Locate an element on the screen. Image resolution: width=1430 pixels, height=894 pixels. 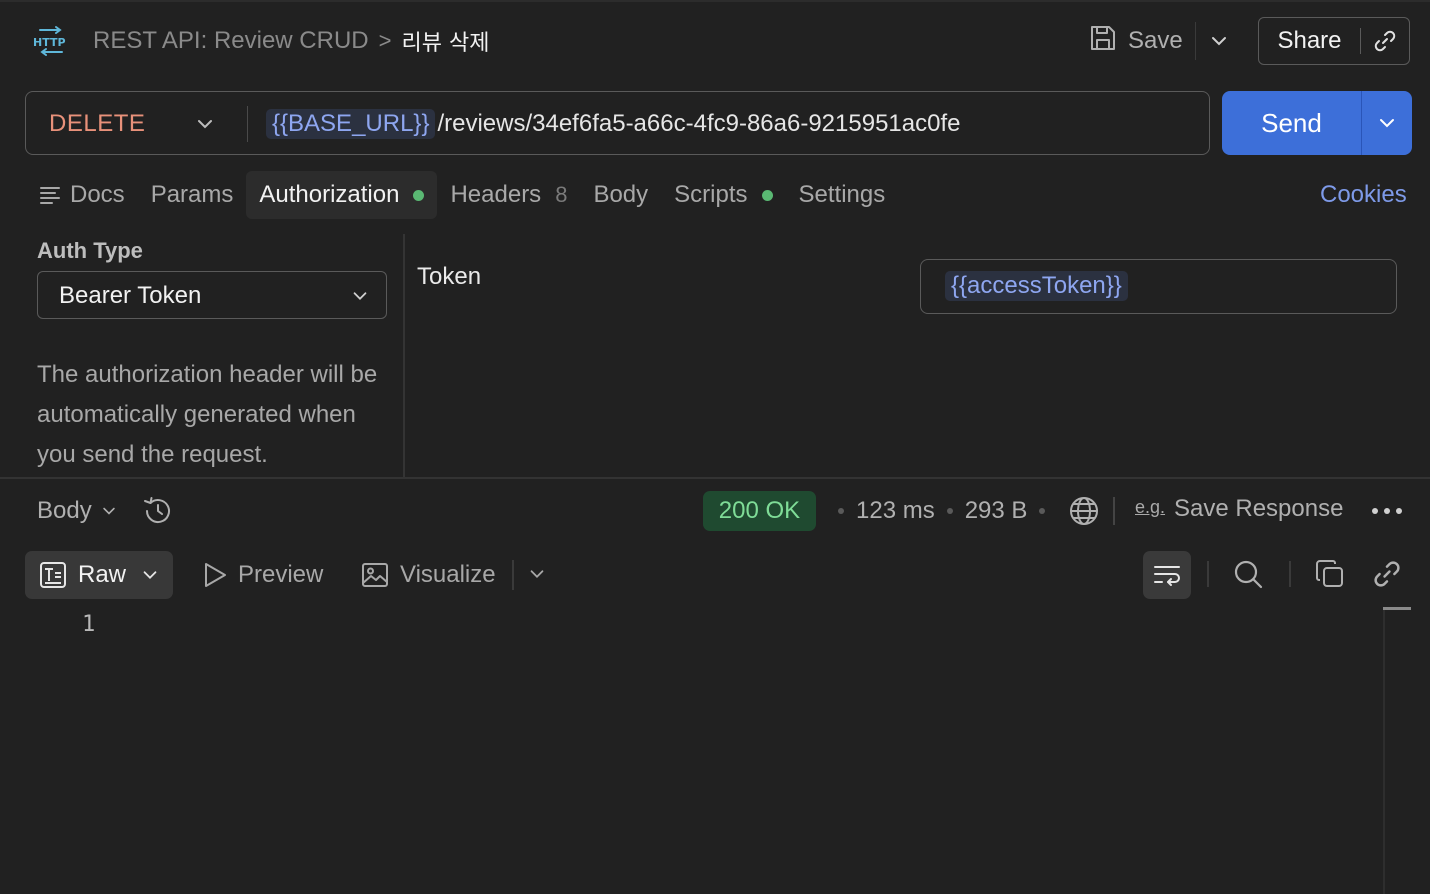
response-meta: 123 ms 293 B is located at coordinates (941, 511).